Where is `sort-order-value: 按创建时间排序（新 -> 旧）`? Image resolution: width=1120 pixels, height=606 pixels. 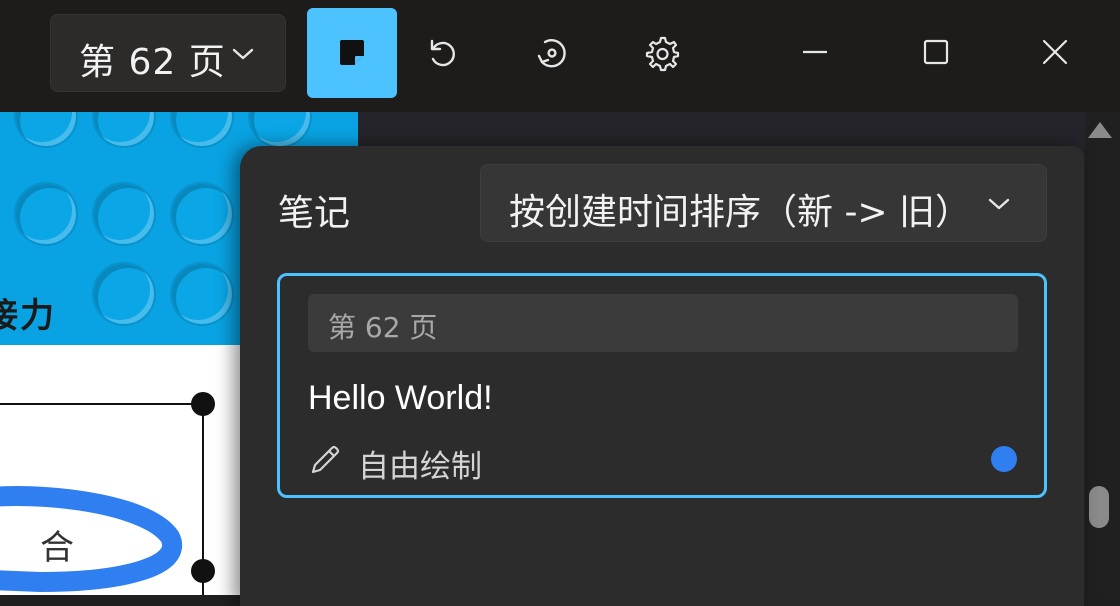
sort-order-value: 按创建时间排序（新 -> 旧） is located at coordinates (740, 212).